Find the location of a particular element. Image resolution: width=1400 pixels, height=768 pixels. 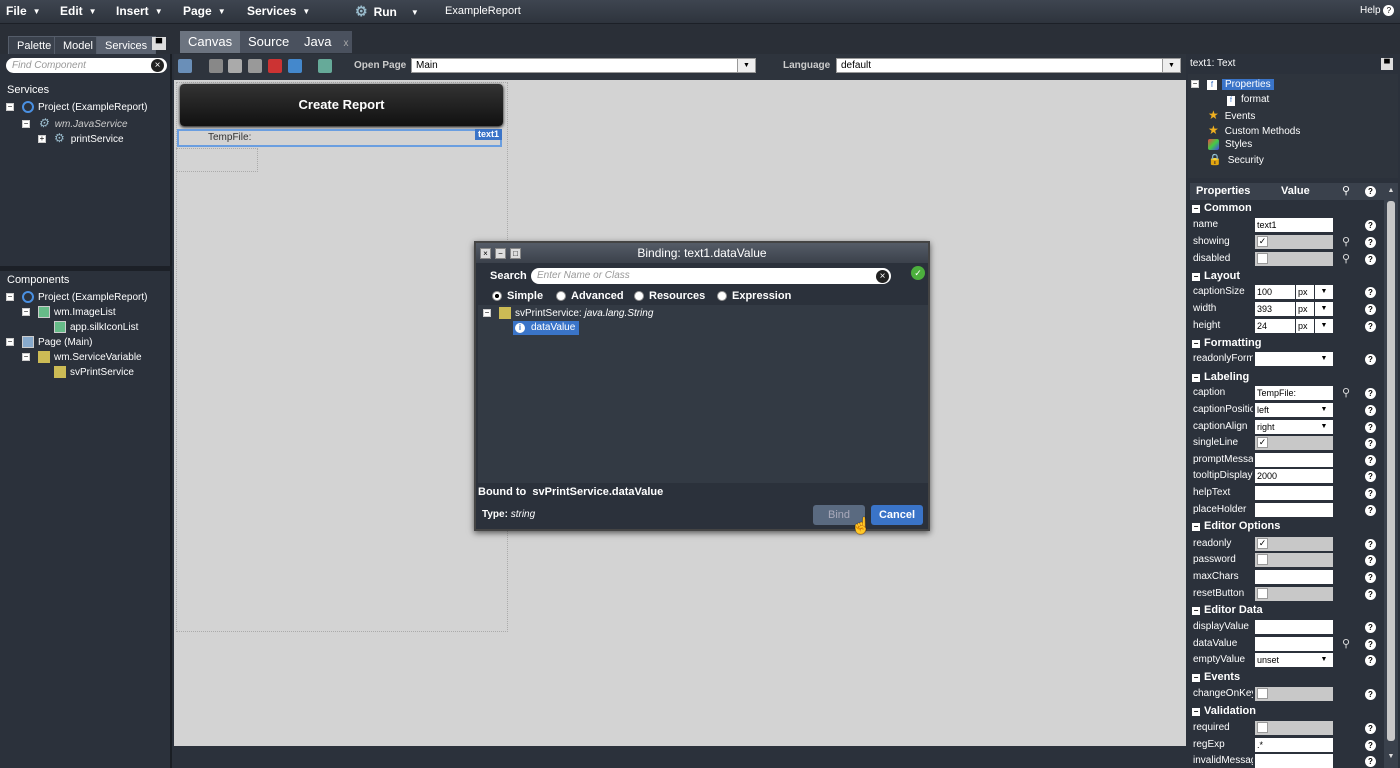

showing-checkbox: ✓ is located at coordinates (1262, 241).